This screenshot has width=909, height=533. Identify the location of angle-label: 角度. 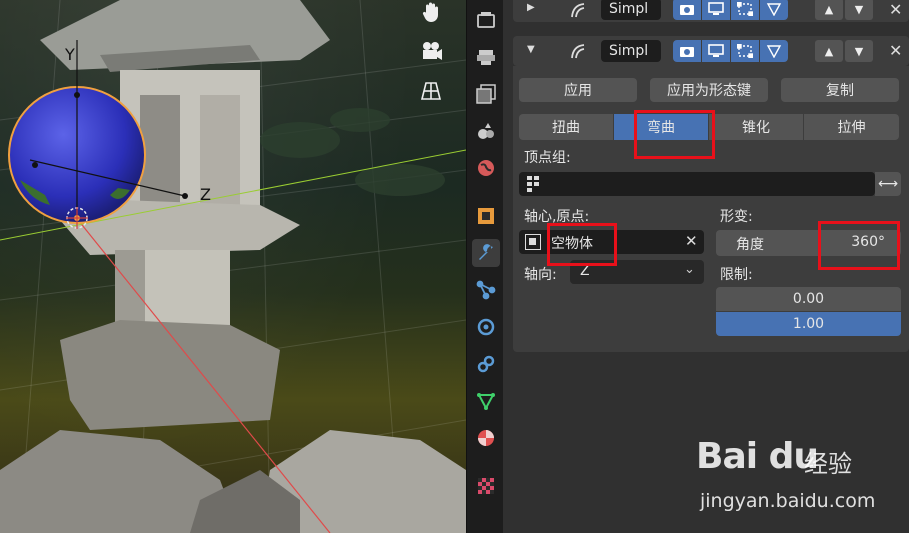
(750, 245).